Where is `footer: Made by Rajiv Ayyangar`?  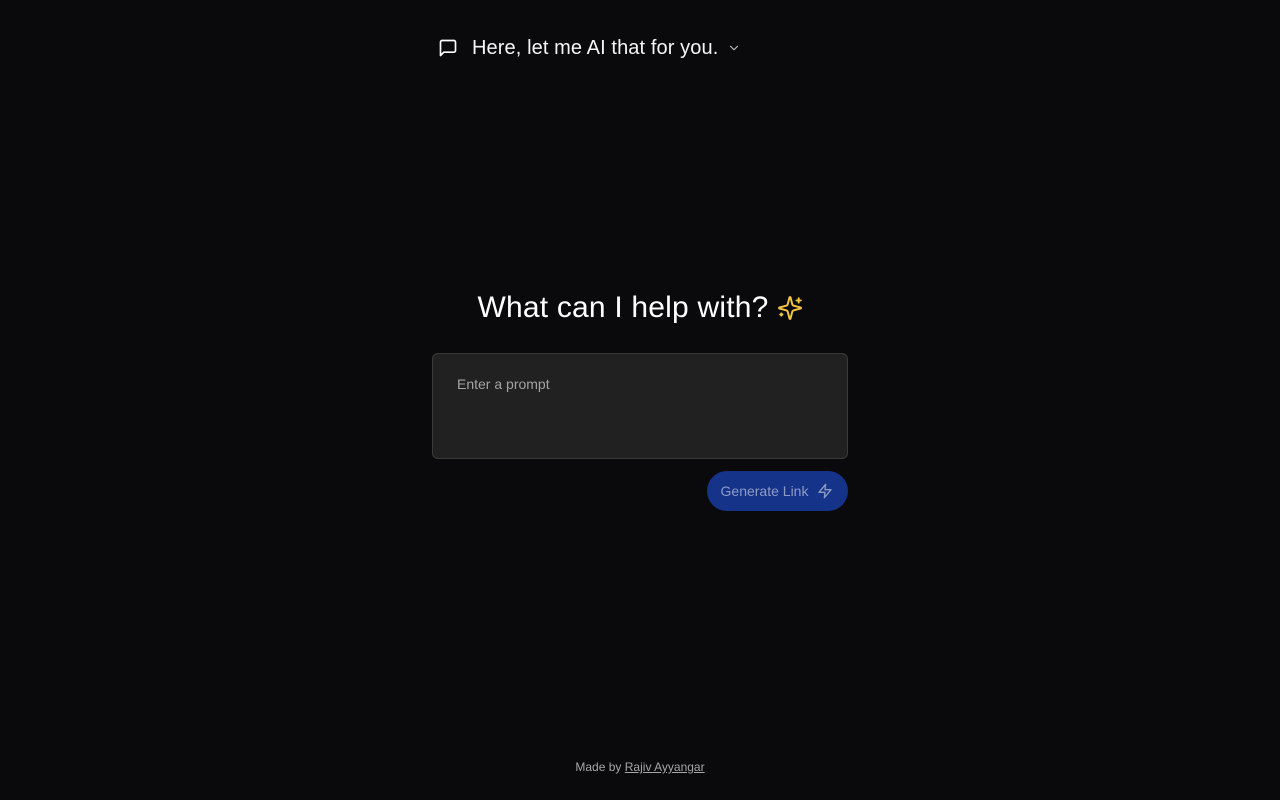
footer: Made by Rajiv Ayyangar is located at coordinates (640, 767).